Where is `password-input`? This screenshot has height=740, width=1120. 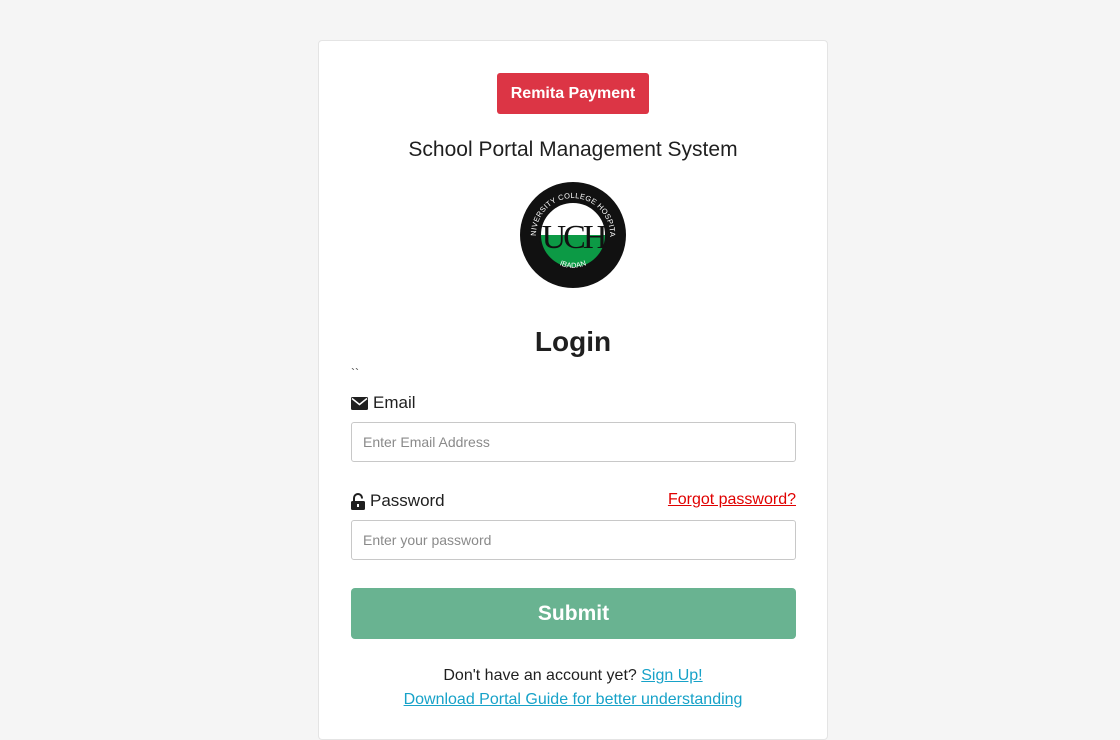
password-input is located at coordinates (573, 540).